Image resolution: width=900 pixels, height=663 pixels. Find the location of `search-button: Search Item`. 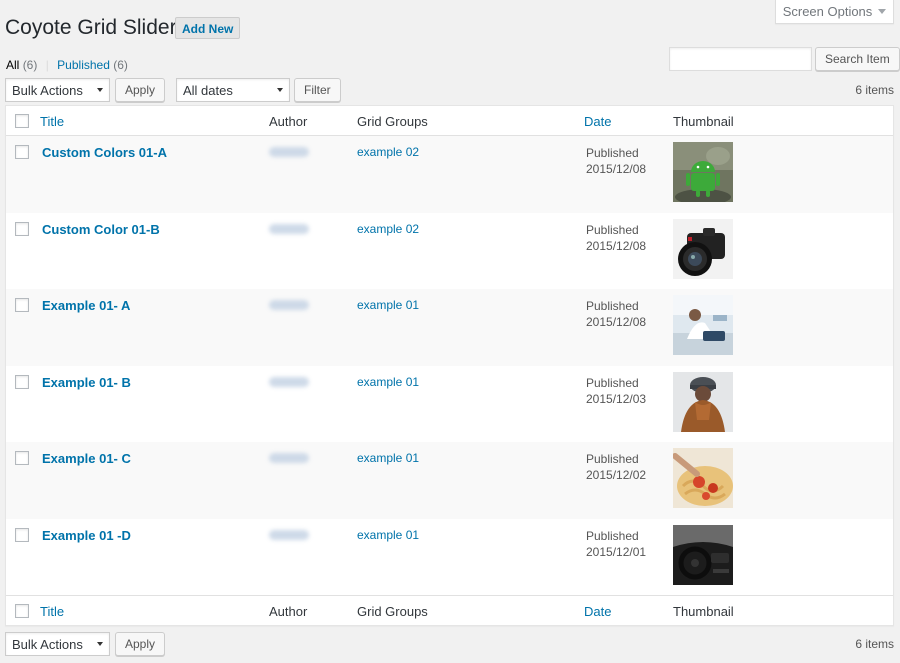

search-button: Search Item is located at coordinates (857, 59).